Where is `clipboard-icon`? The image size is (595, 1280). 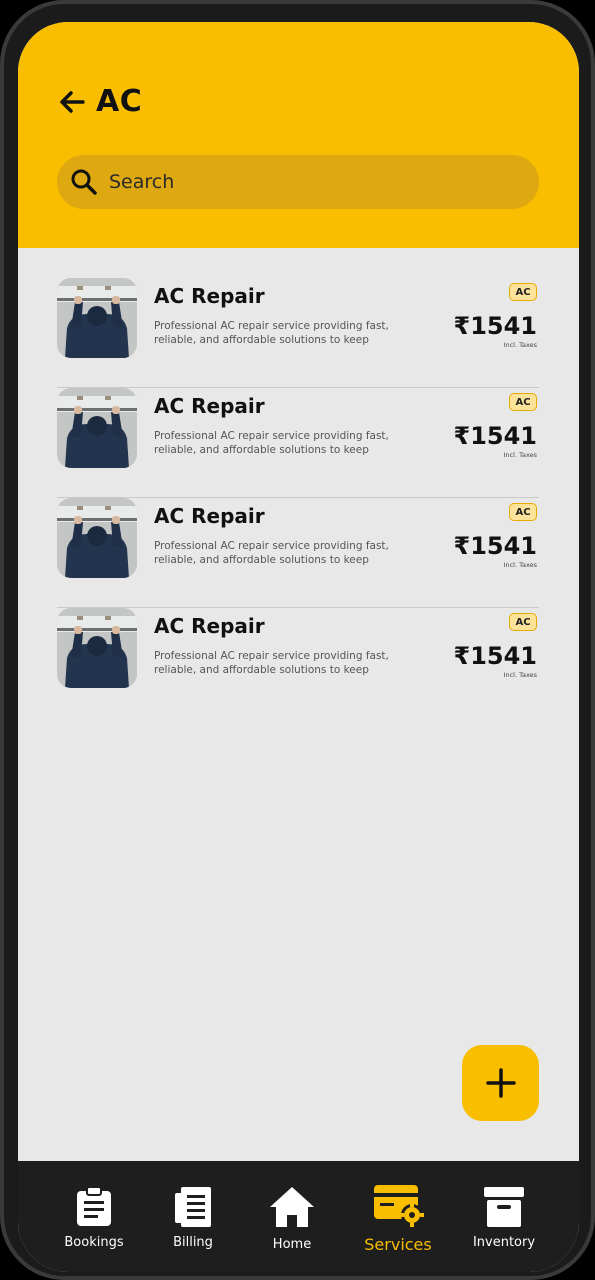
clipboard-icon is located at coordinates (94, 1205).